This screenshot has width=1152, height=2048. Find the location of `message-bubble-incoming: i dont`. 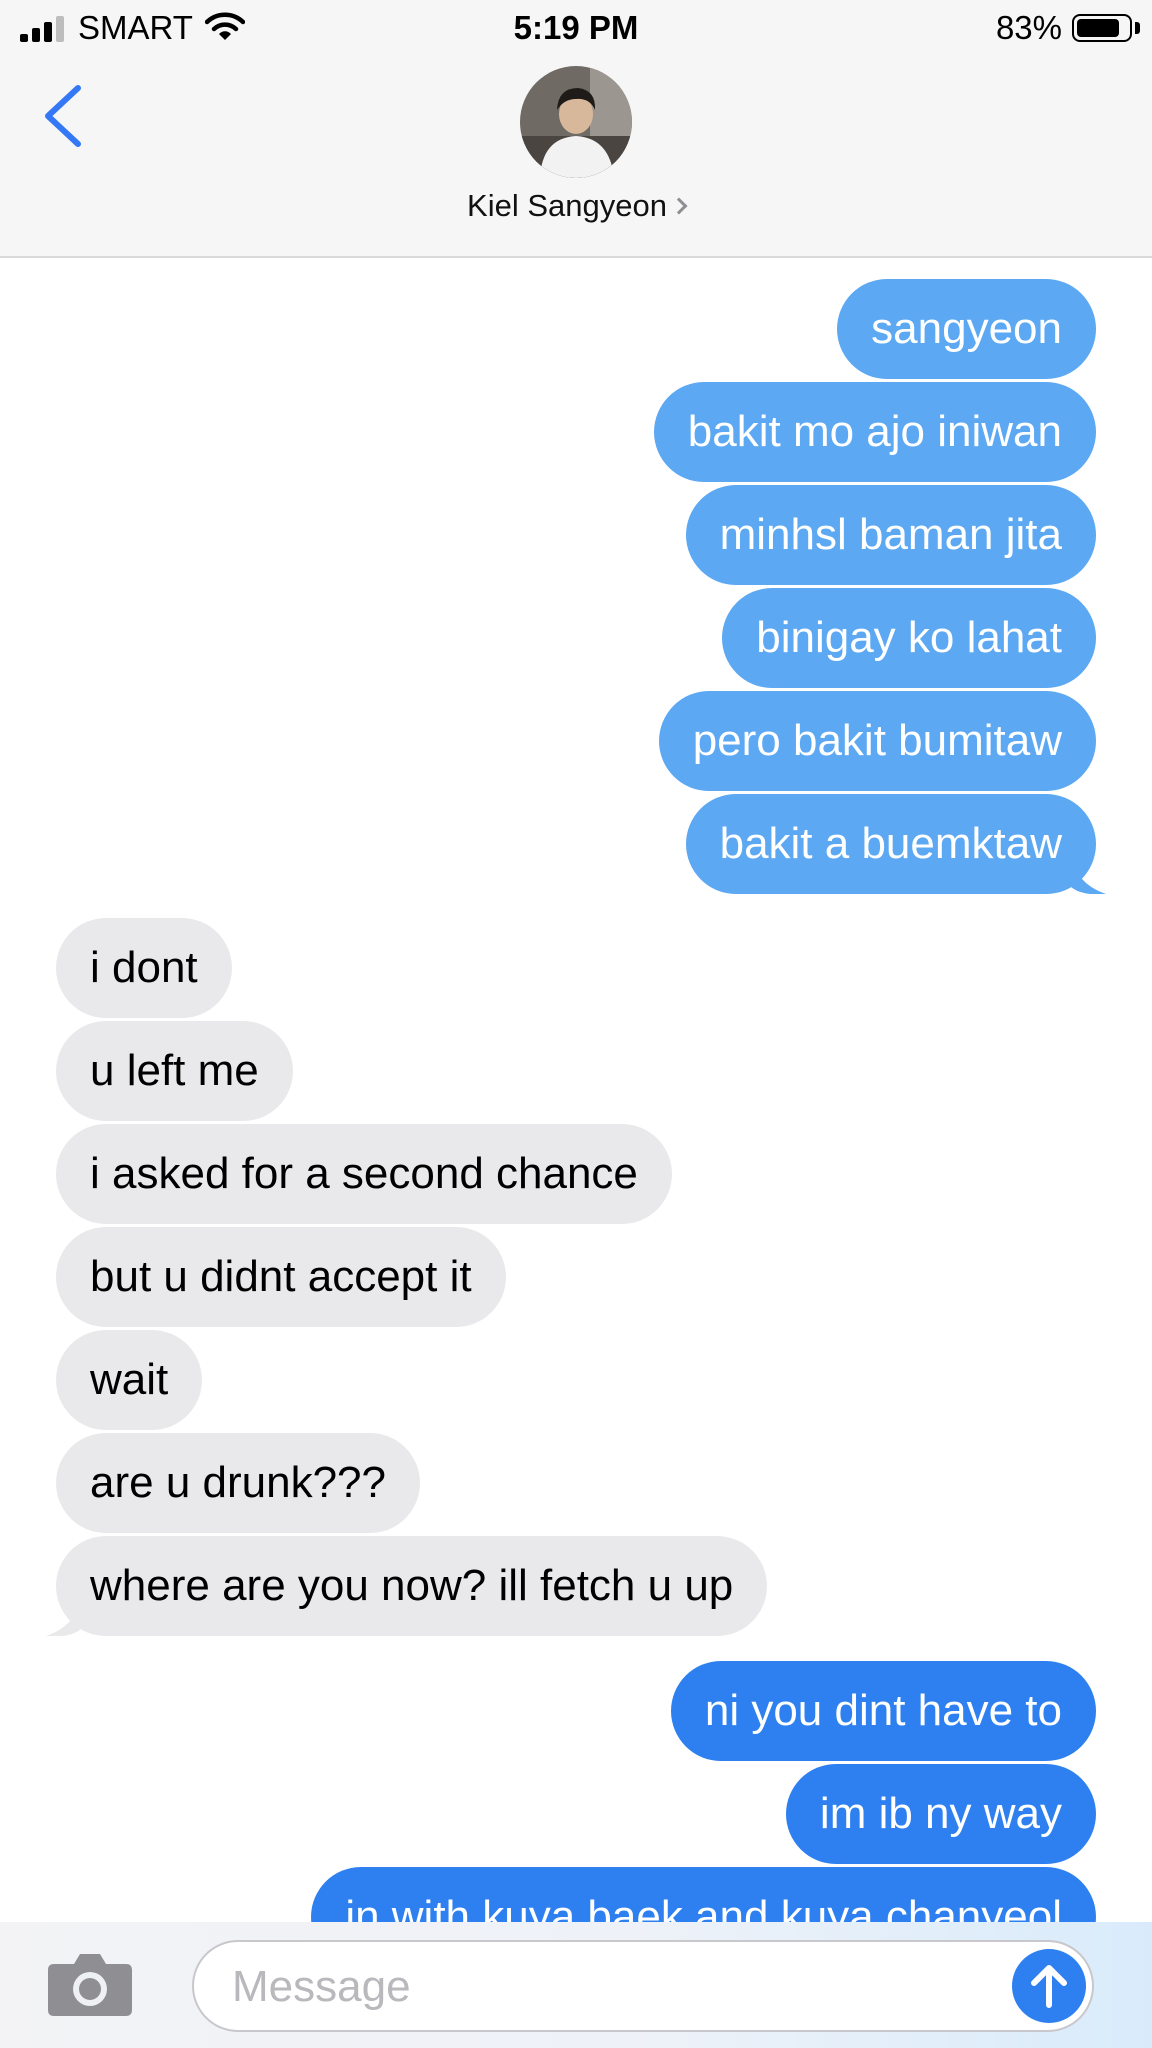

message-bubble-incoming: i dont is located at coordinates (144, 968).